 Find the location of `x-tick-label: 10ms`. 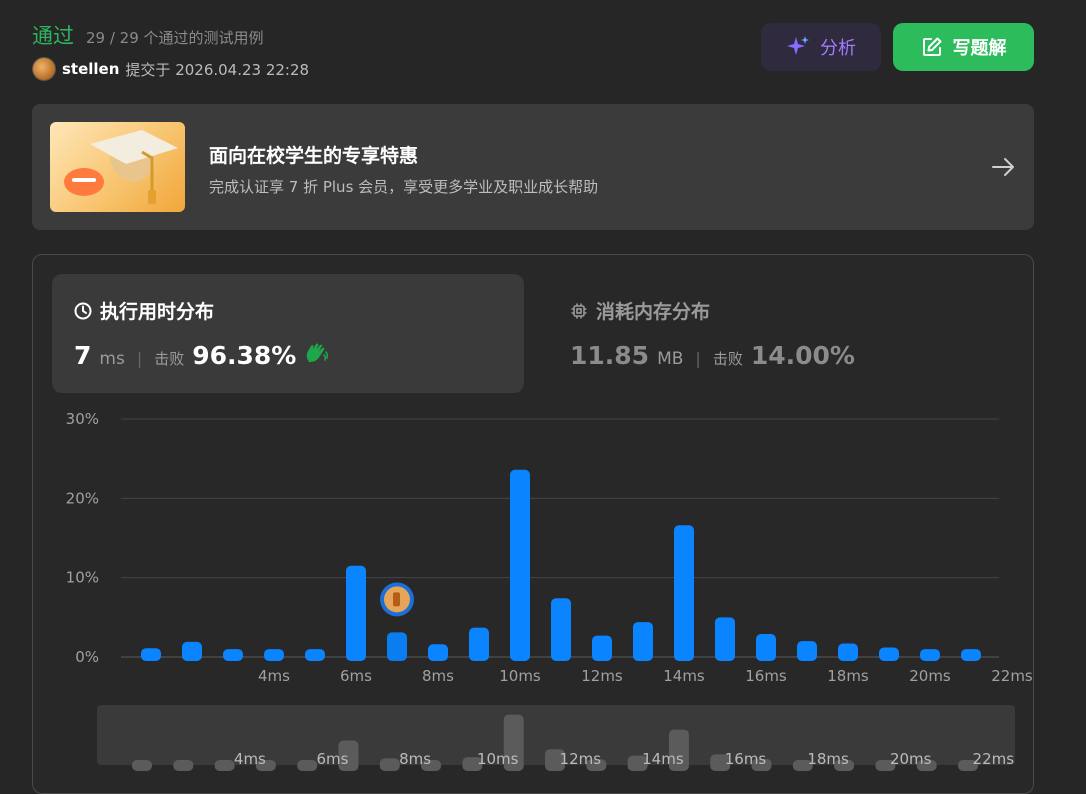

x-tick-label: 10ms is located at coordinates (520, 676).